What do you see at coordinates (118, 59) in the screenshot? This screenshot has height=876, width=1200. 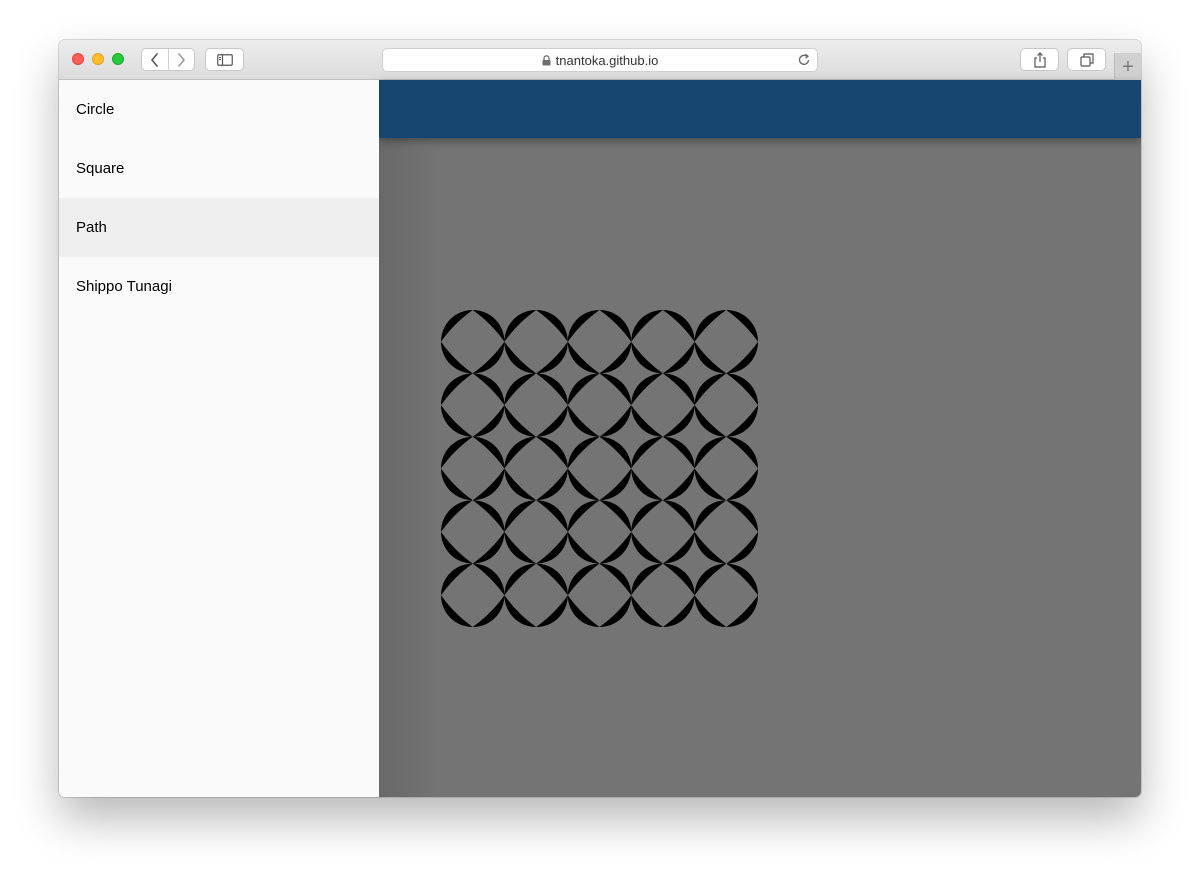 I see `zoom-window-button` at bounding box center [118, 59].